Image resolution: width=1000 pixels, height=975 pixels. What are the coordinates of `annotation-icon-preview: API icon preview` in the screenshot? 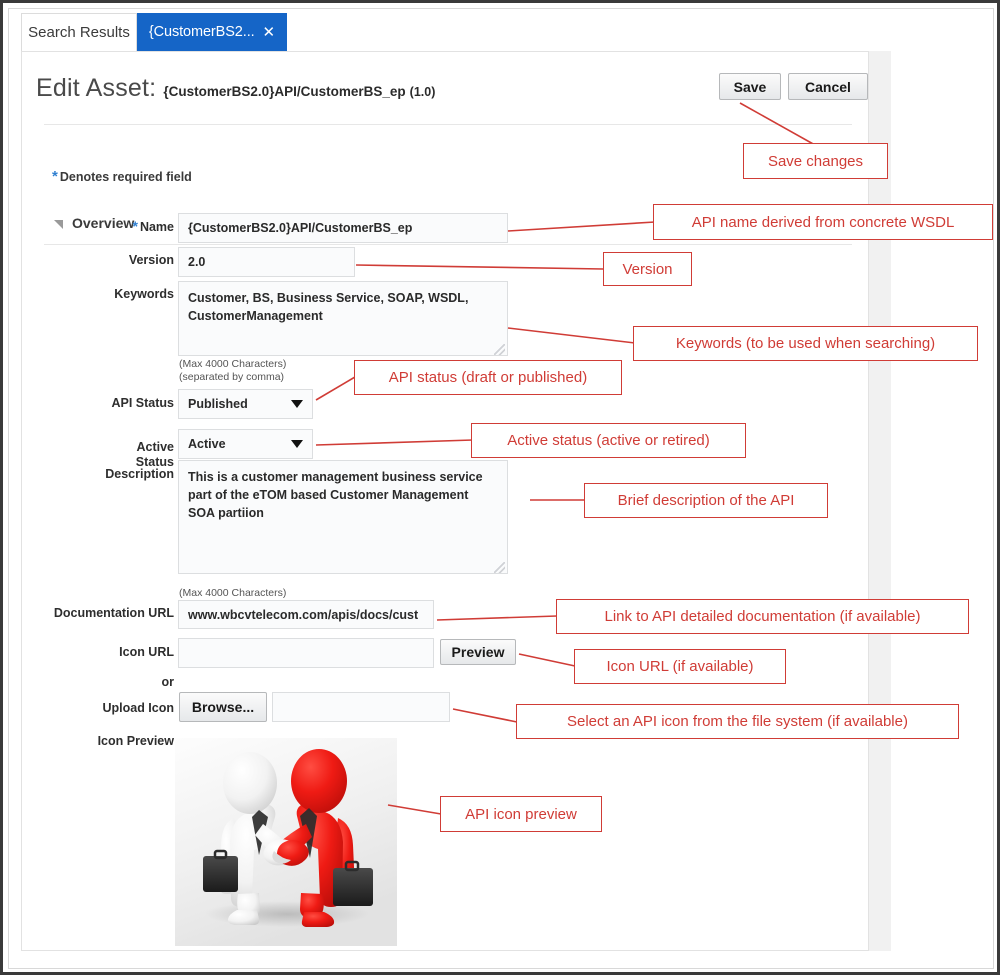 It's located at (521, 814).